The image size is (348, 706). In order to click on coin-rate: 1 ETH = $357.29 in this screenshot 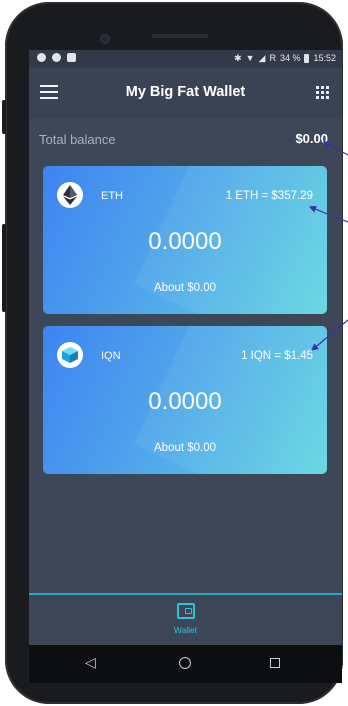, I will do `click(269, 196)`.